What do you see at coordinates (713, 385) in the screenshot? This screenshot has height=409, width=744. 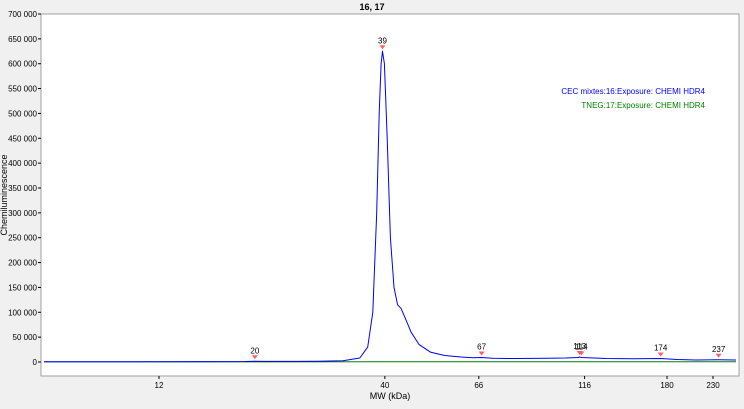 I see `x-tick-label: 230` at bounding box center [713, 385].